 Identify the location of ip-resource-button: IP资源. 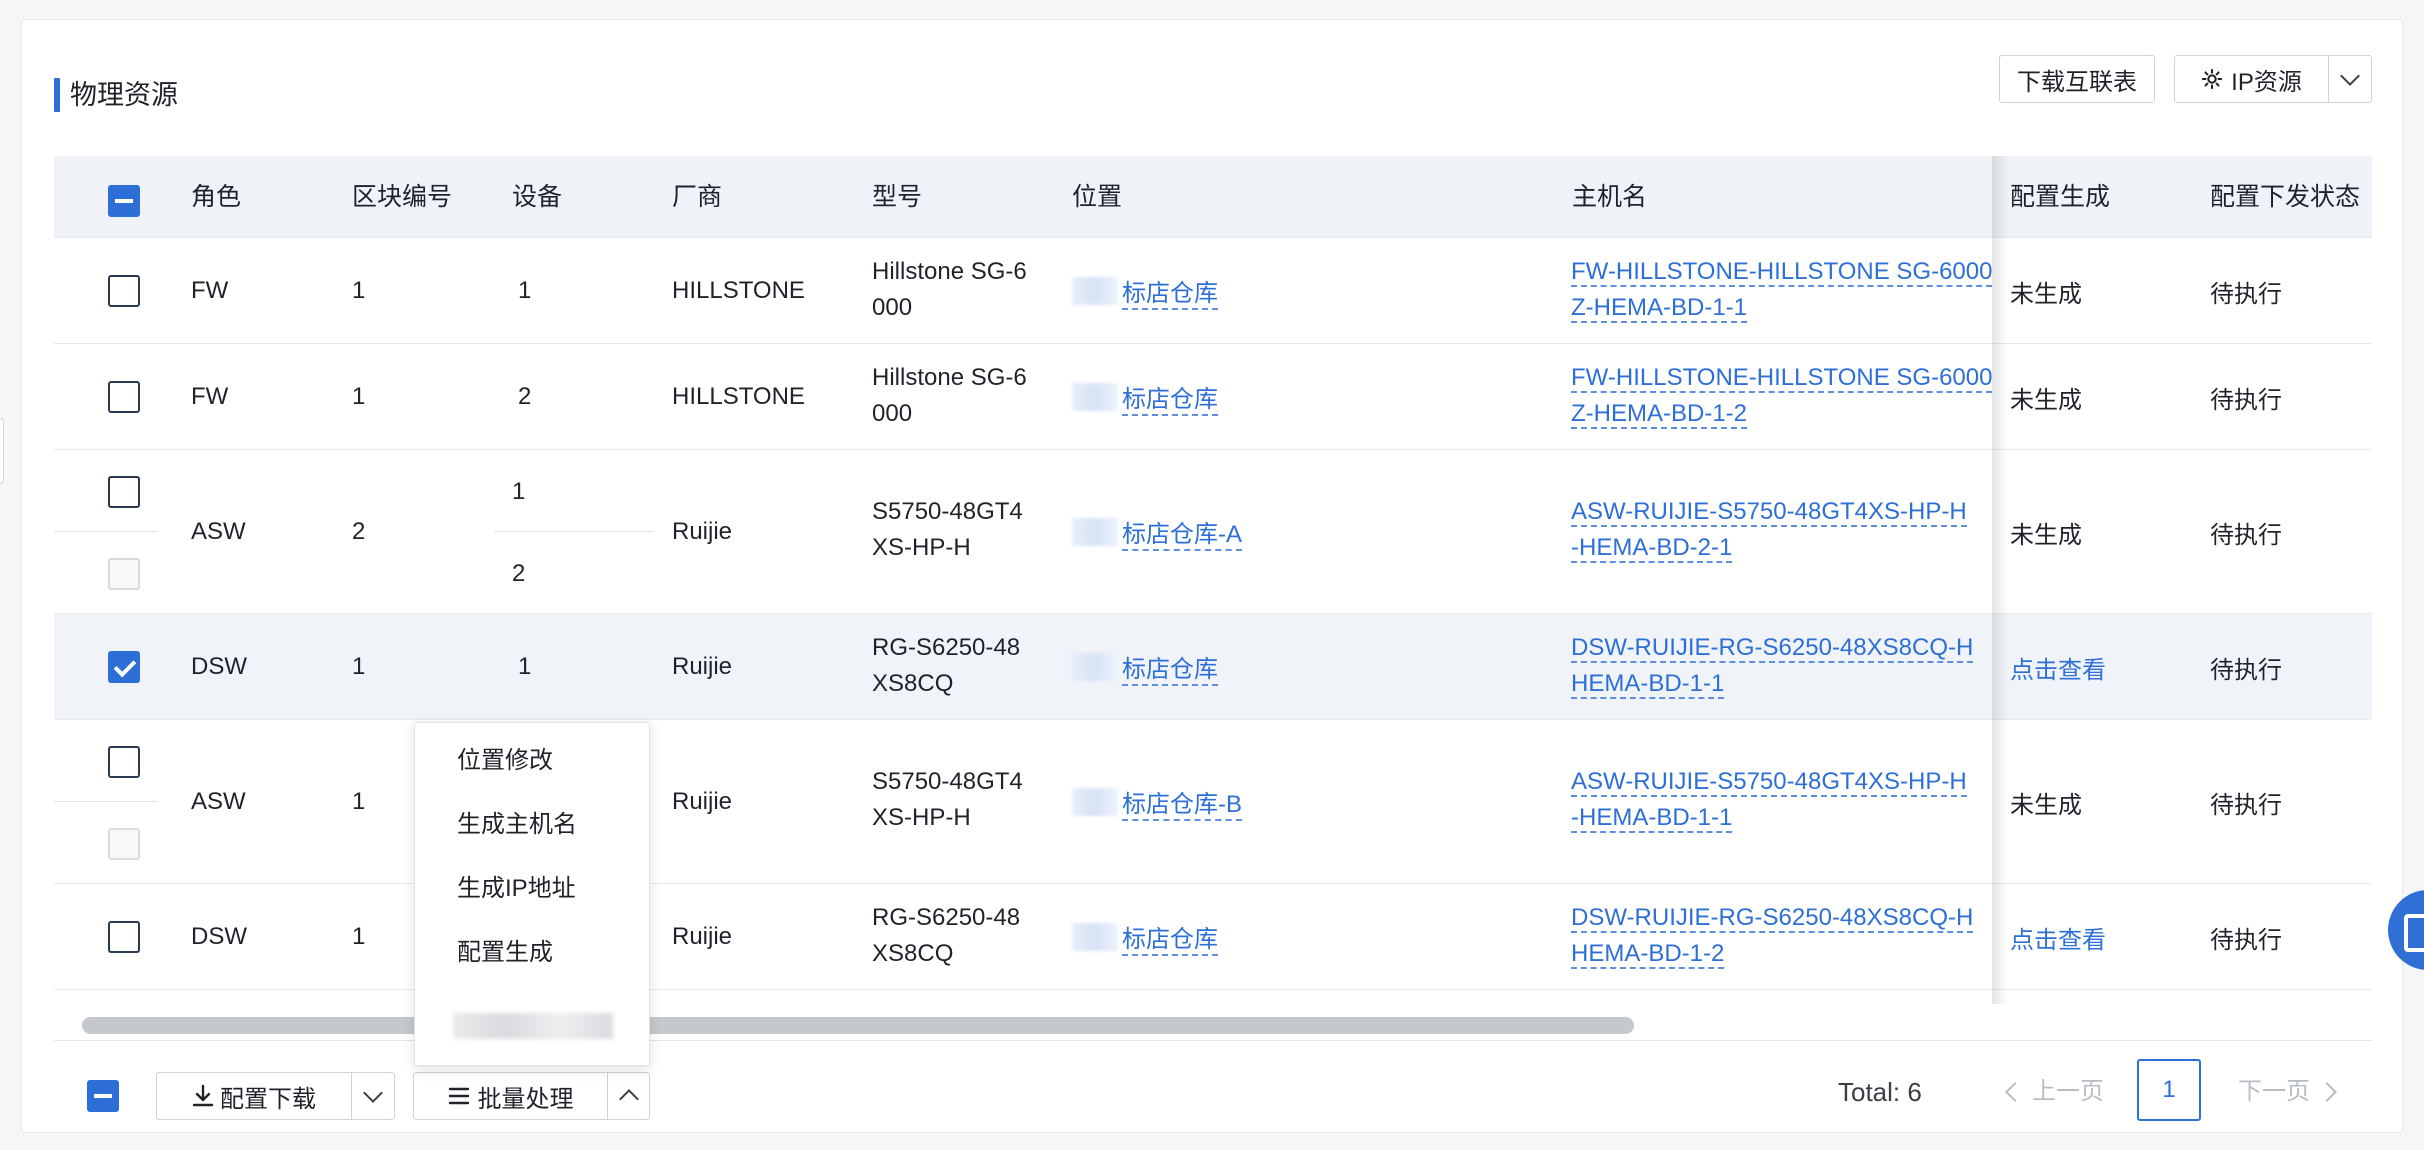
(2251, 79).